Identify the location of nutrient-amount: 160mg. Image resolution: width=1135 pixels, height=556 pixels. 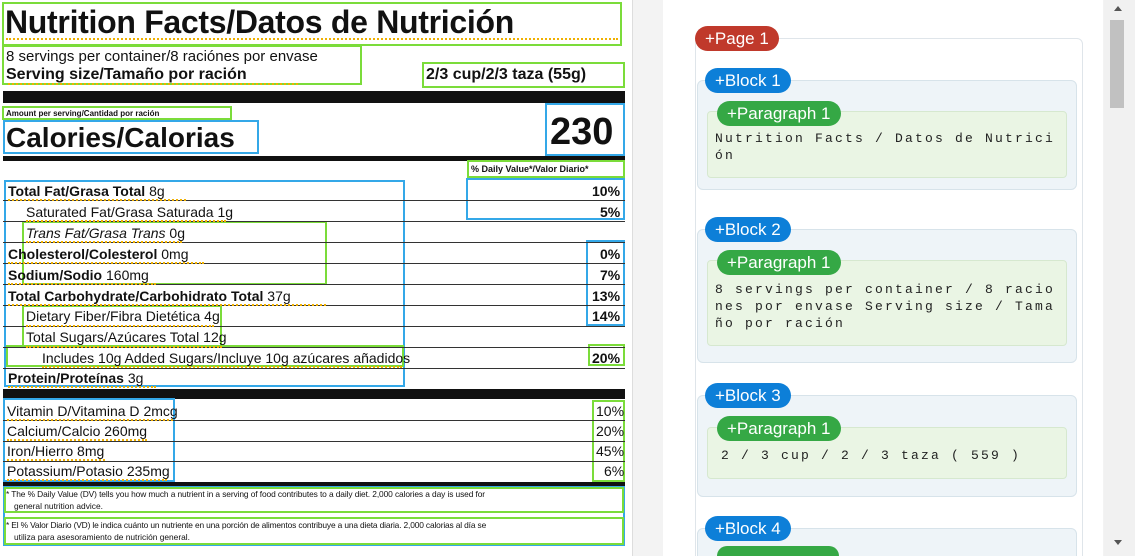
(127, 275).